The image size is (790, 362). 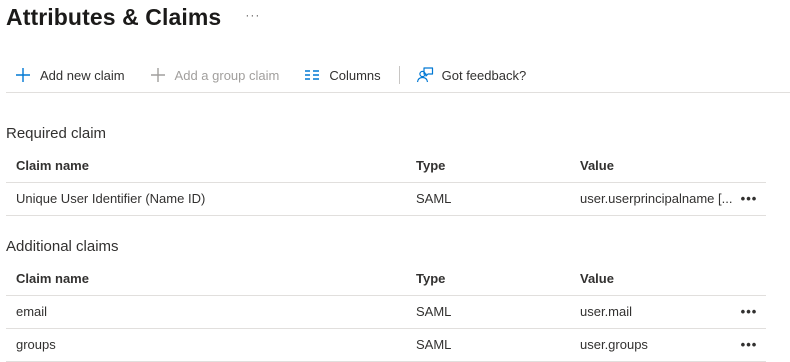 What do you see at coordinates (32, 311) in the screenshot?
I see `claim-name-cell: email` at bounding box center [32, 311].